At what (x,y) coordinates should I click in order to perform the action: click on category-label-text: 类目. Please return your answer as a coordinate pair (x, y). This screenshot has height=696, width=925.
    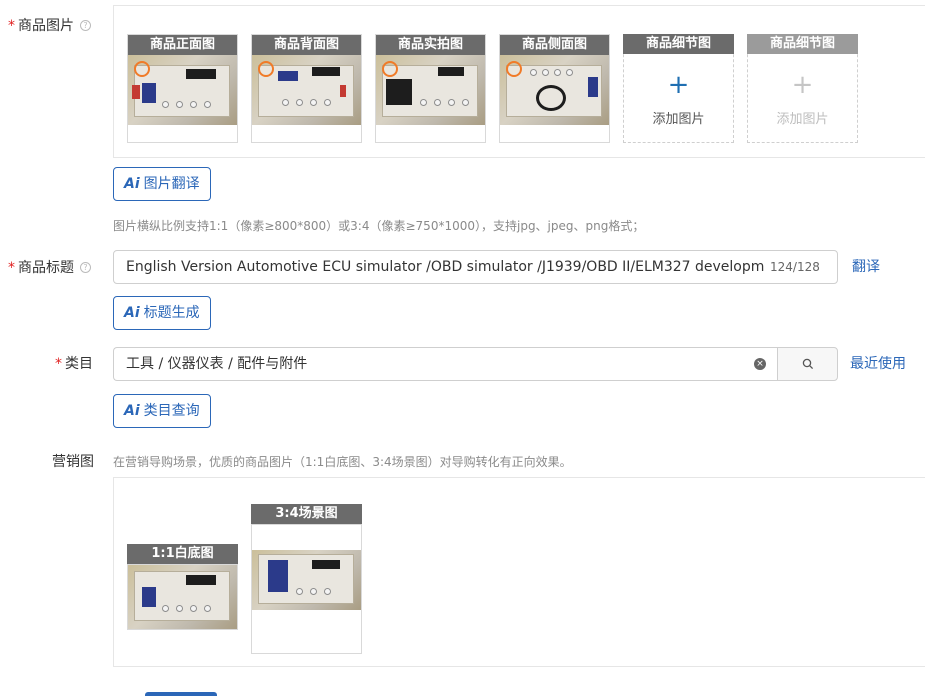
    Looking at the image, I should click on (79, 364).